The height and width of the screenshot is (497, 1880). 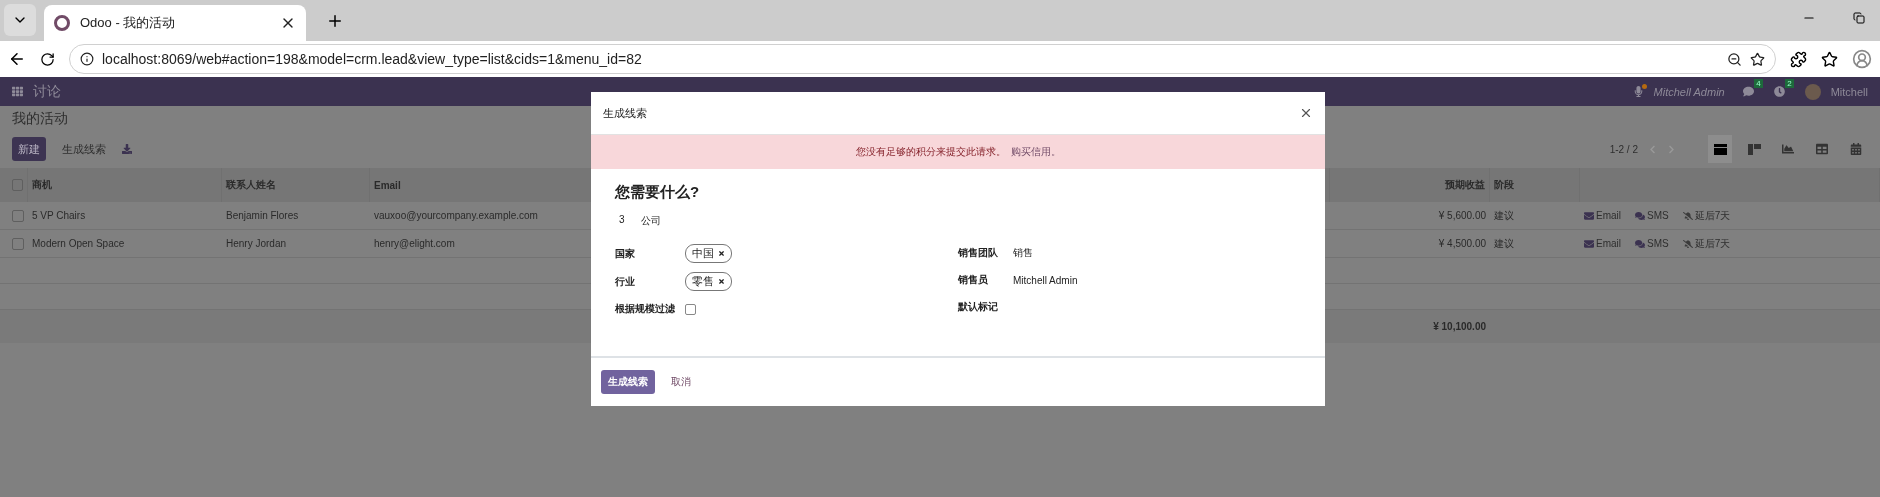 What do you see at coordinates (1798, 59) in the screenshot?
I see `puzzle-icon` at bounding box center [1798, 59].